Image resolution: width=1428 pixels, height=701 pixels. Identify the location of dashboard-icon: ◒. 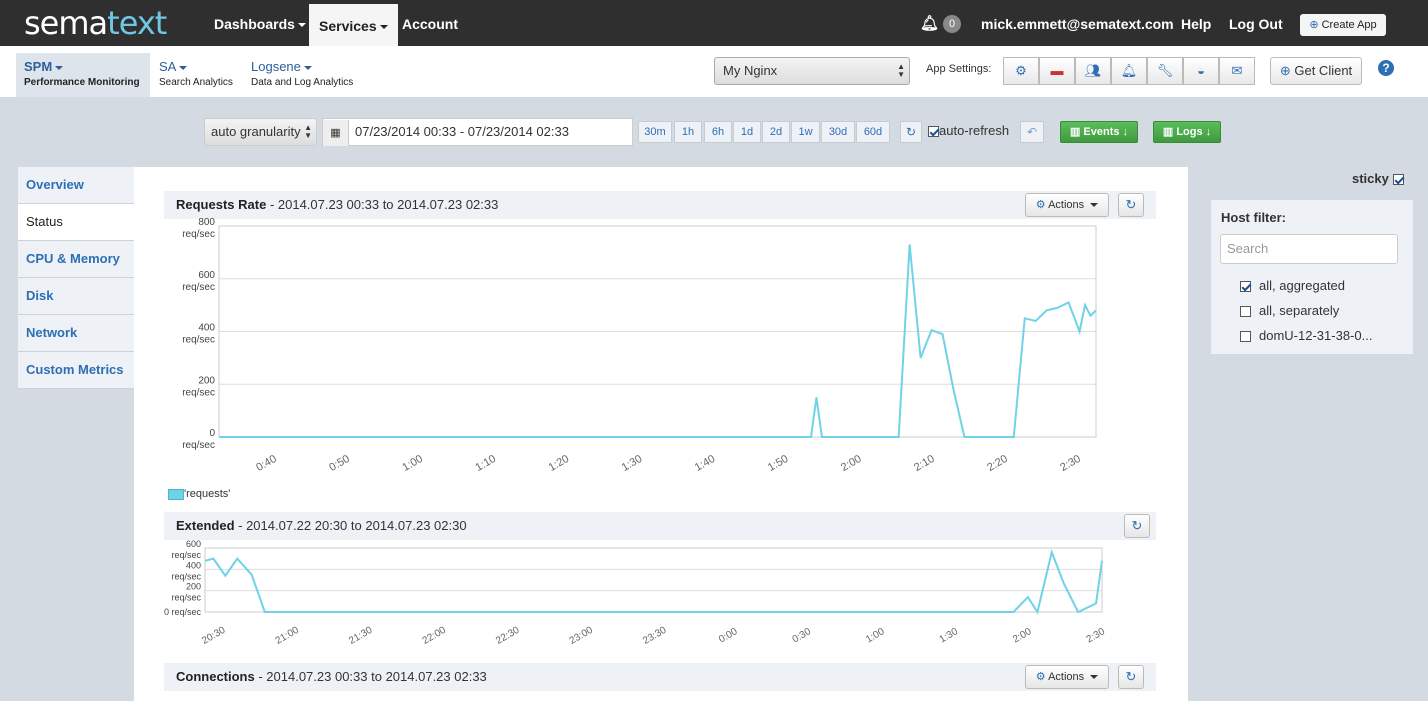
(1201, 71).